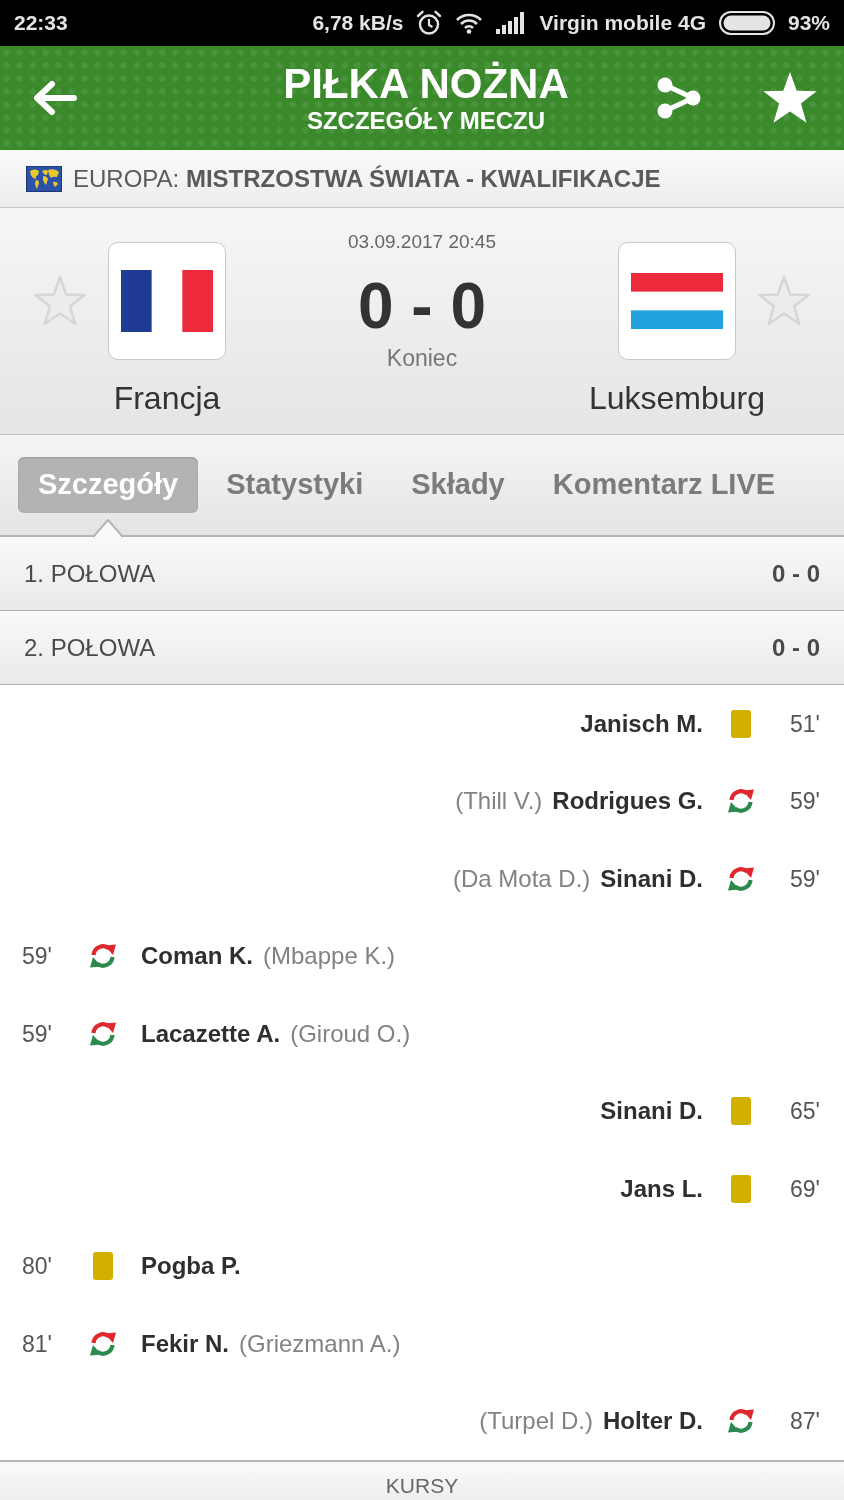 The height and width of the screenshot is (1500, 844). What do you see at coordinates (320, 1343) in the screenshot?
I see `replaced-player-name: (Griezmann A.)` at bounding box center [320, 1343].